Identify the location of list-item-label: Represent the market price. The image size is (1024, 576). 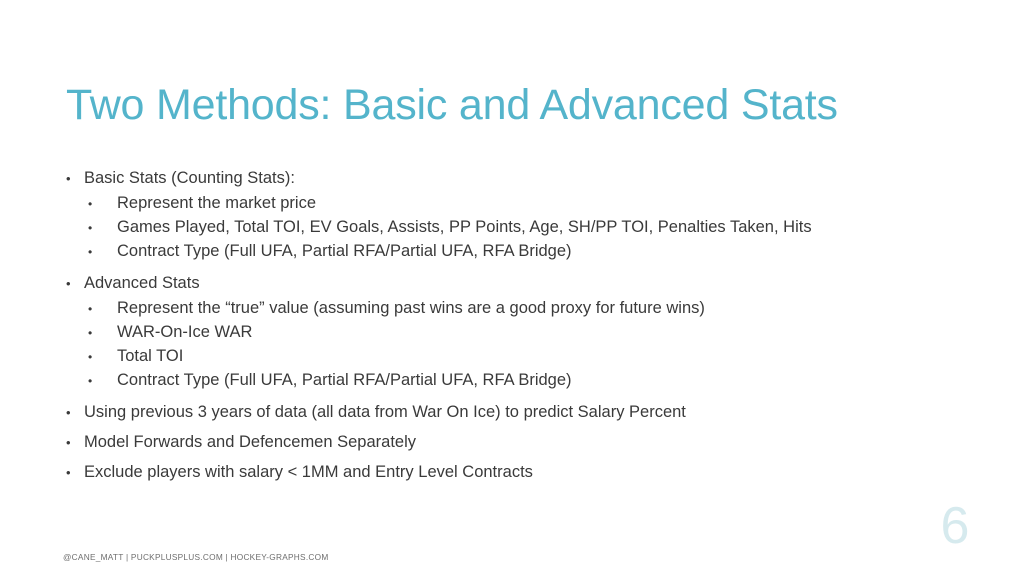
(217, 203).